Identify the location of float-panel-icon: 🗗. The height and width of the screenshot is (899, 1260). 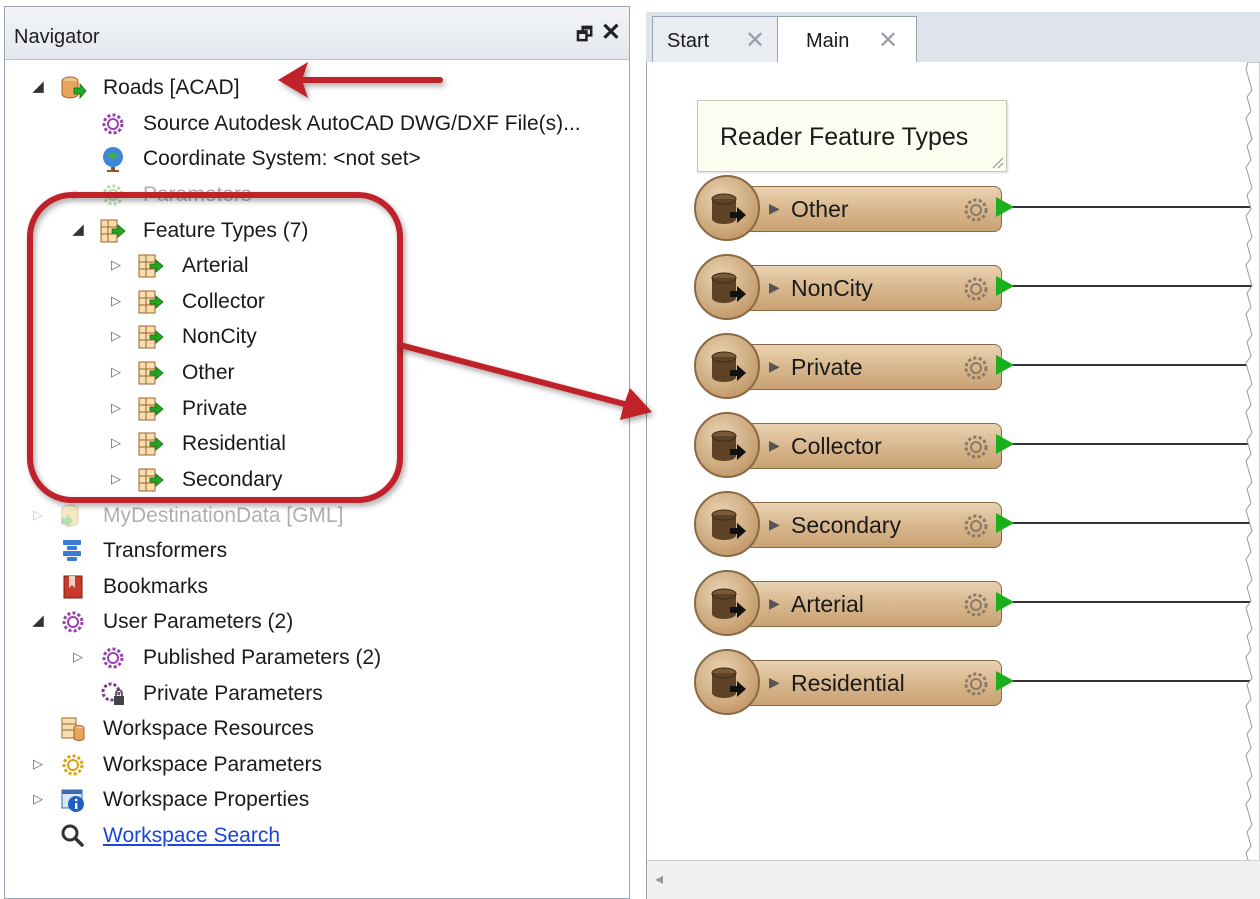
(584, 37).